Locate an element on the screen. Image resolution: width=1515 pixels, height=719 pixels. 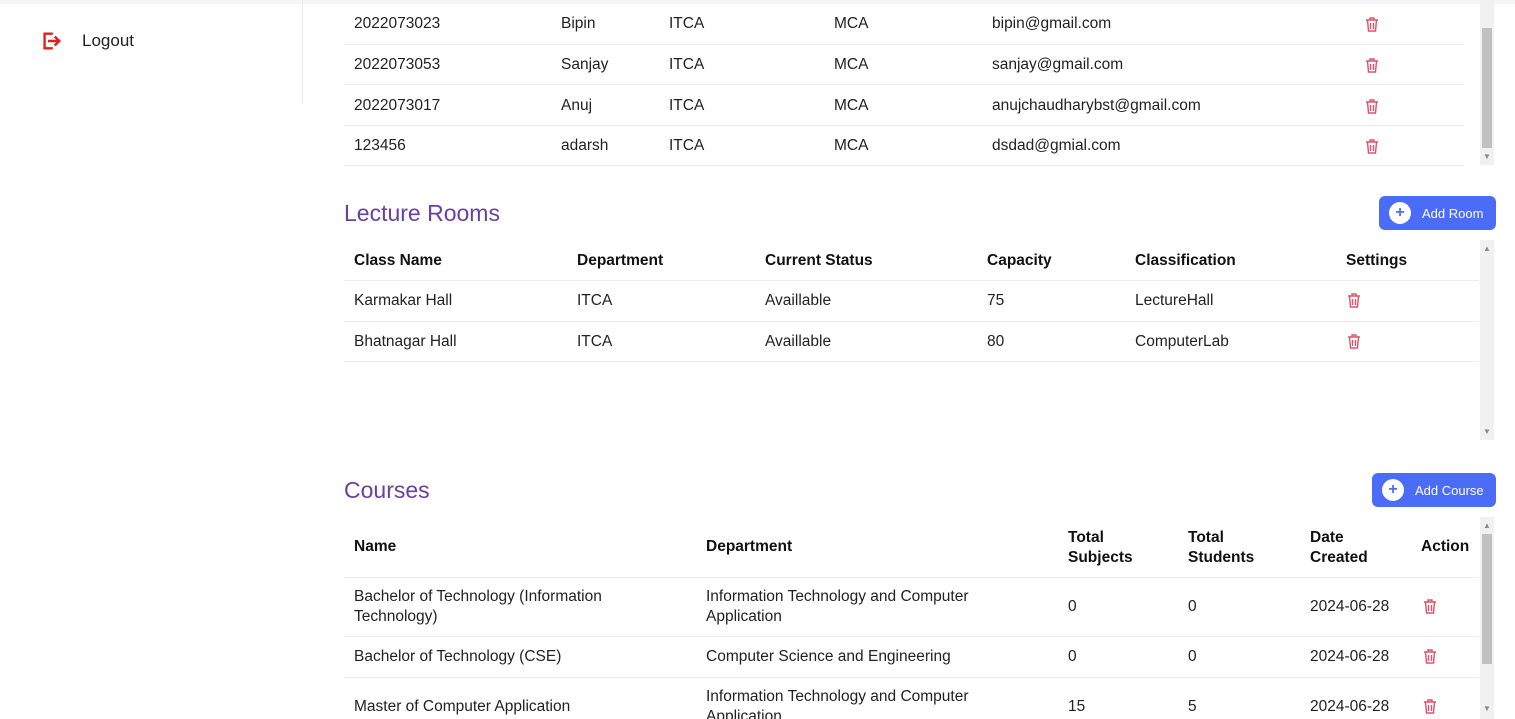
add-course-button: + Add Course is located at coordinates (1434, 490).